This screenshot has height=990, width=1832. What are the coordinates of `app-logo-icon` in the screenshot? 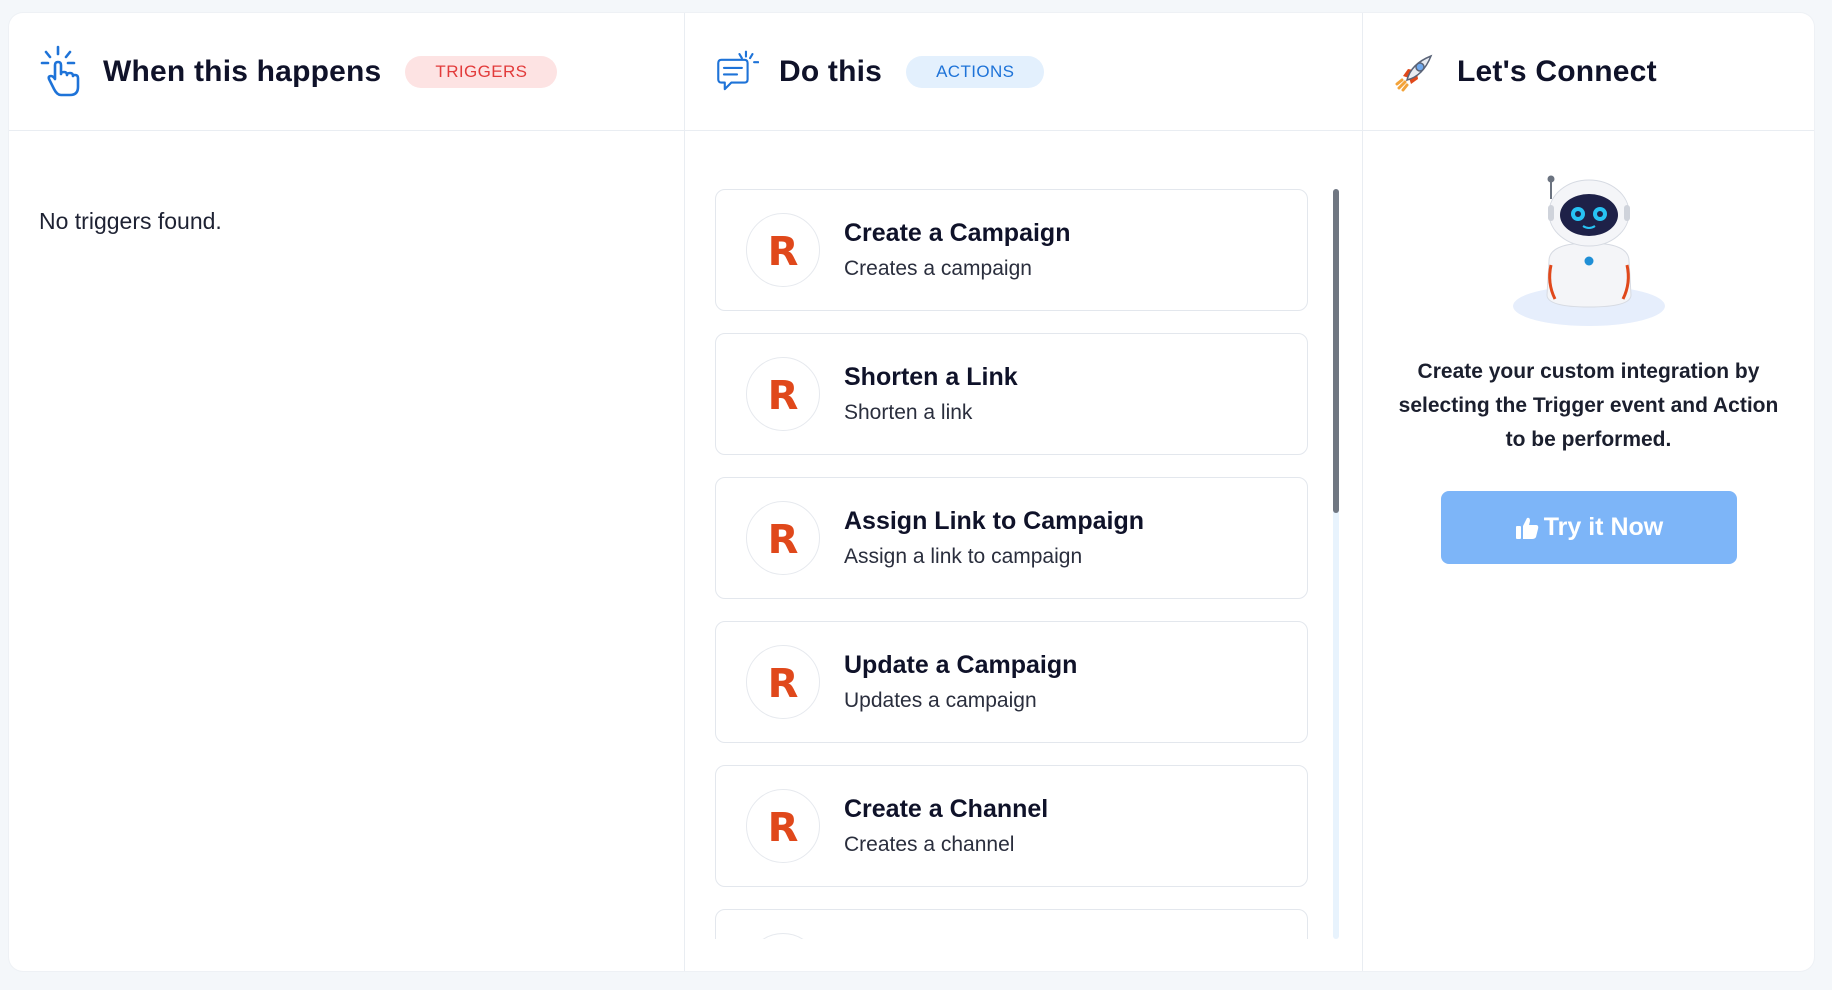 It's located at (783, 936).